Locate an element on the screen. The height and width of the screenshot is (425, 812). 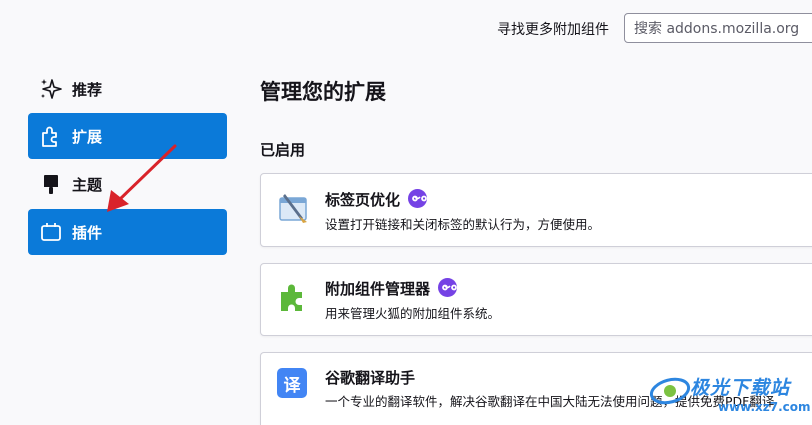
extension-name: 附加组件管理器 is located at coordinates (378, 289).